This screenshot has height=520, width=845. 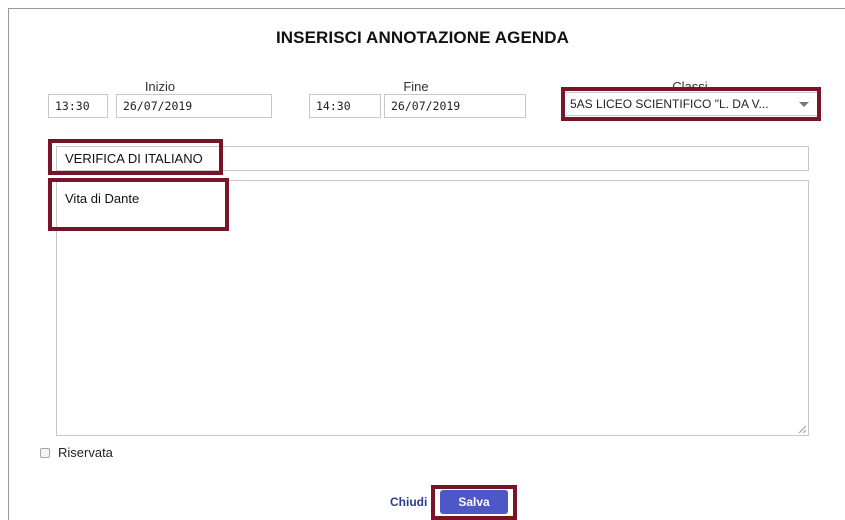 I want to click on dialog-title: INSERISCI ANNOTAZIONE AGENDA, so click(x=422, y=37).